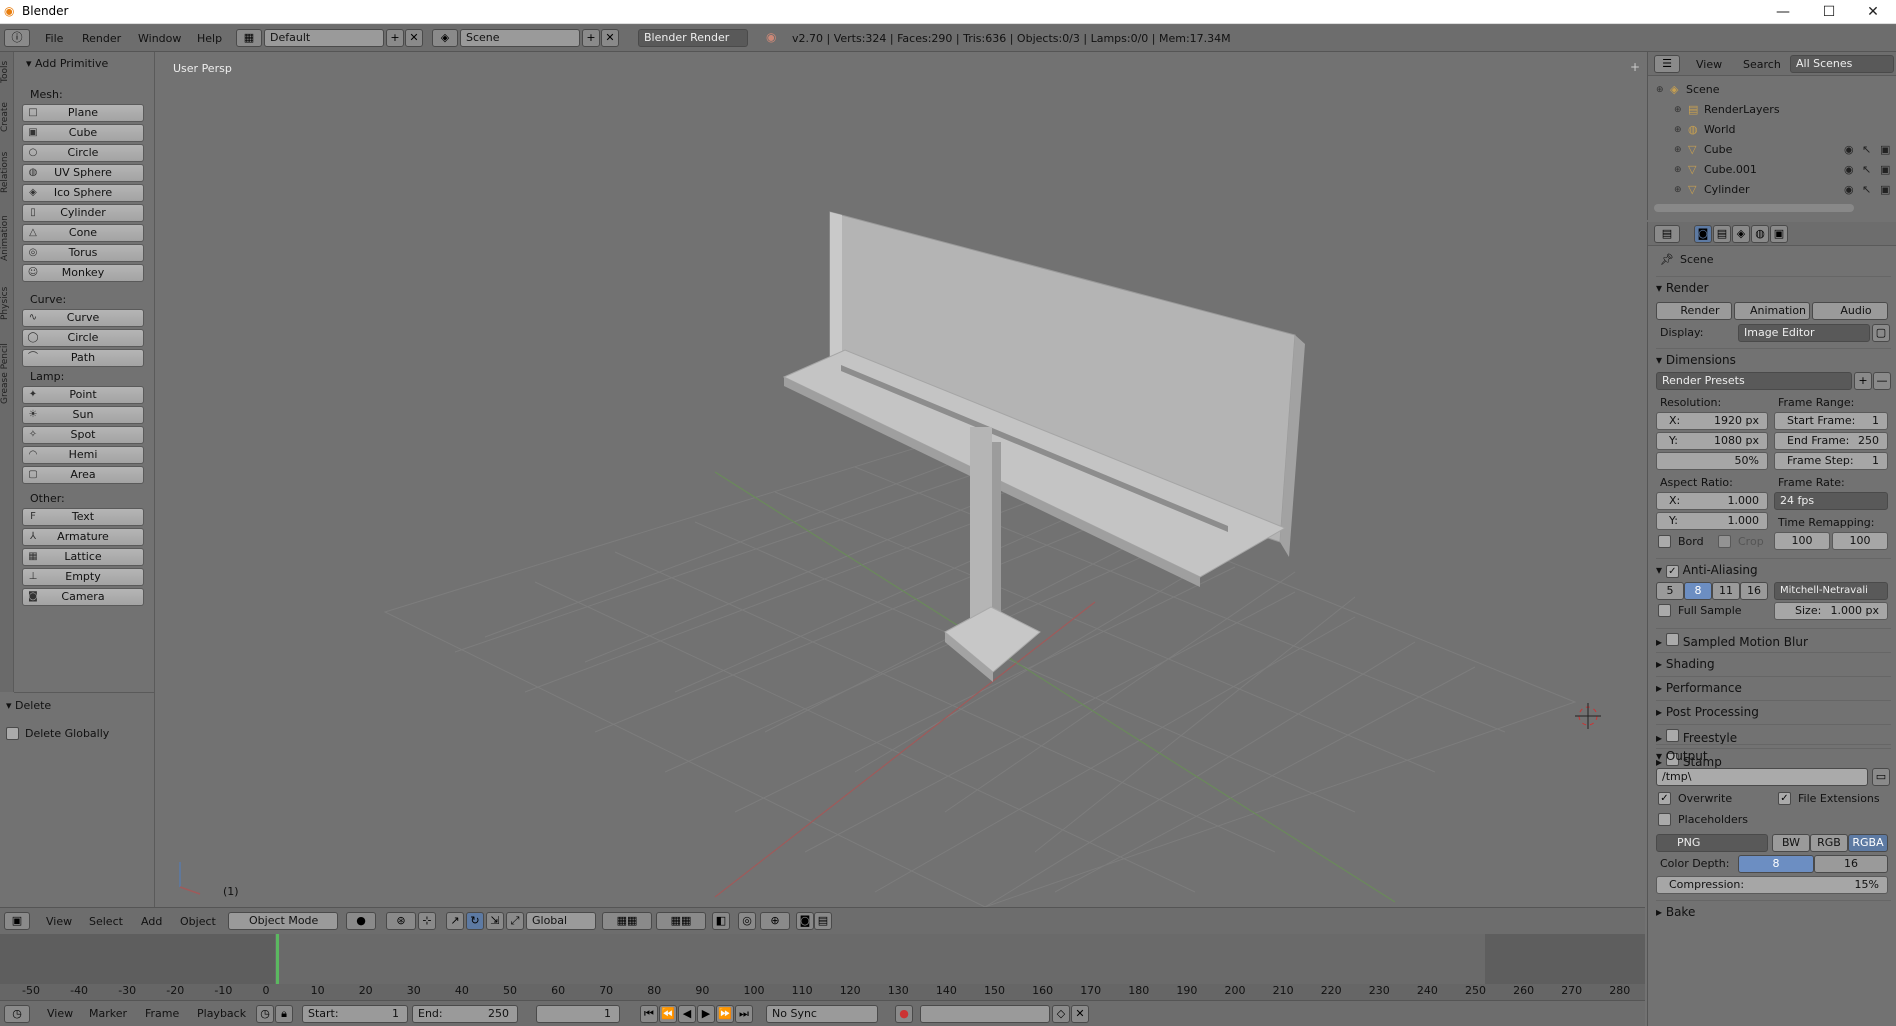  I want to click on render-layers-tab-icon: ▤, so click(1722, 234).